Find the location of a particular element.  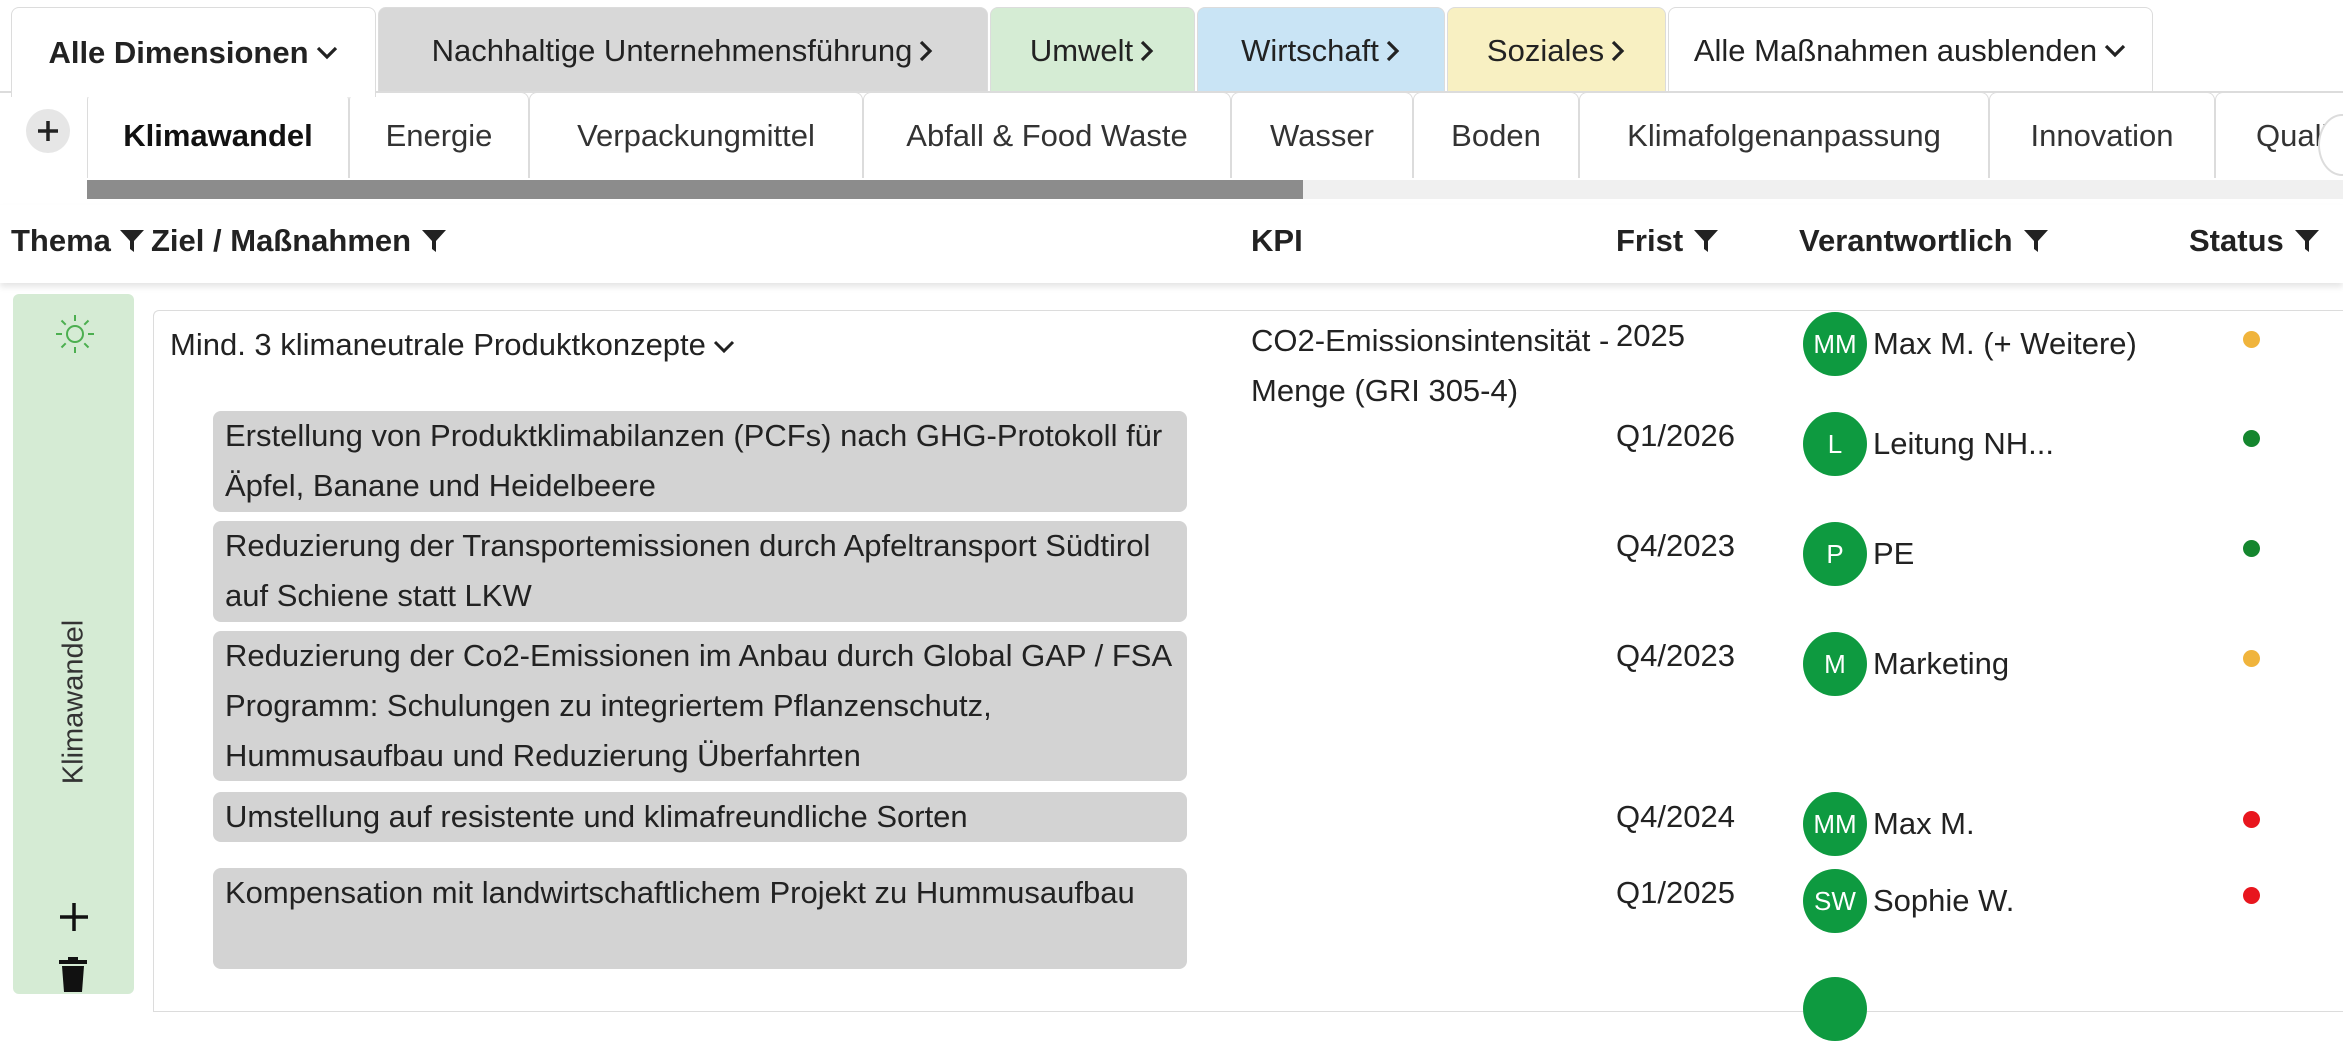

tab-label: Innovation is located at coordinates (2102, 135).